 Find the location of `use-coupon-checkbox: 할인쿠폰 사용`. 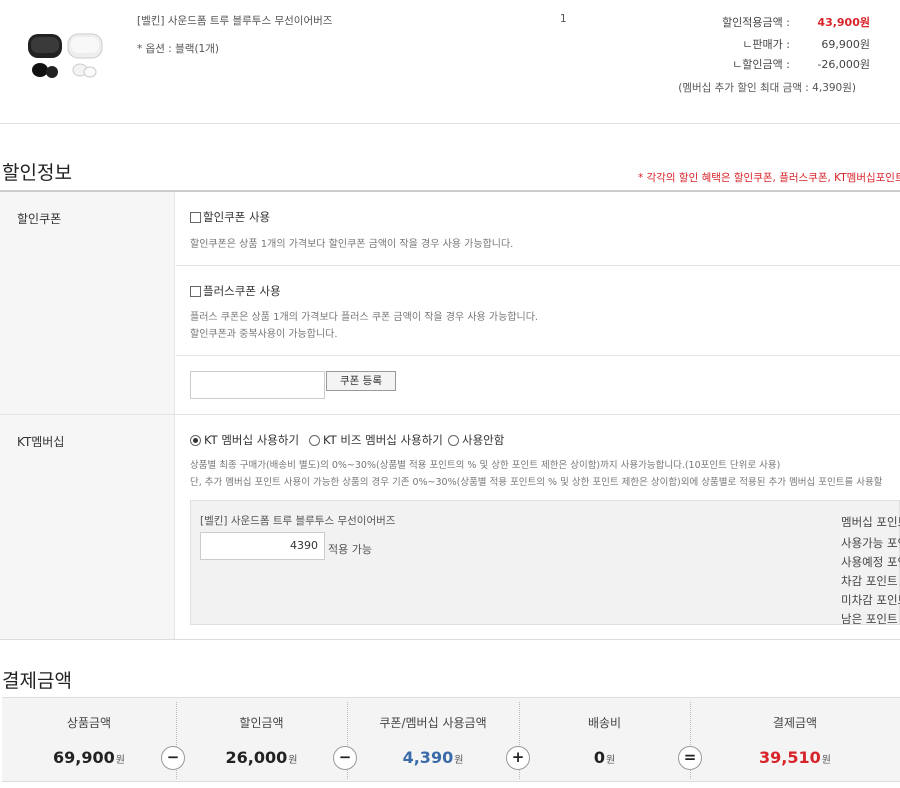

use-coupon-checkbox: 할인쿠폰 사용 is located at coordinates (230, 217).